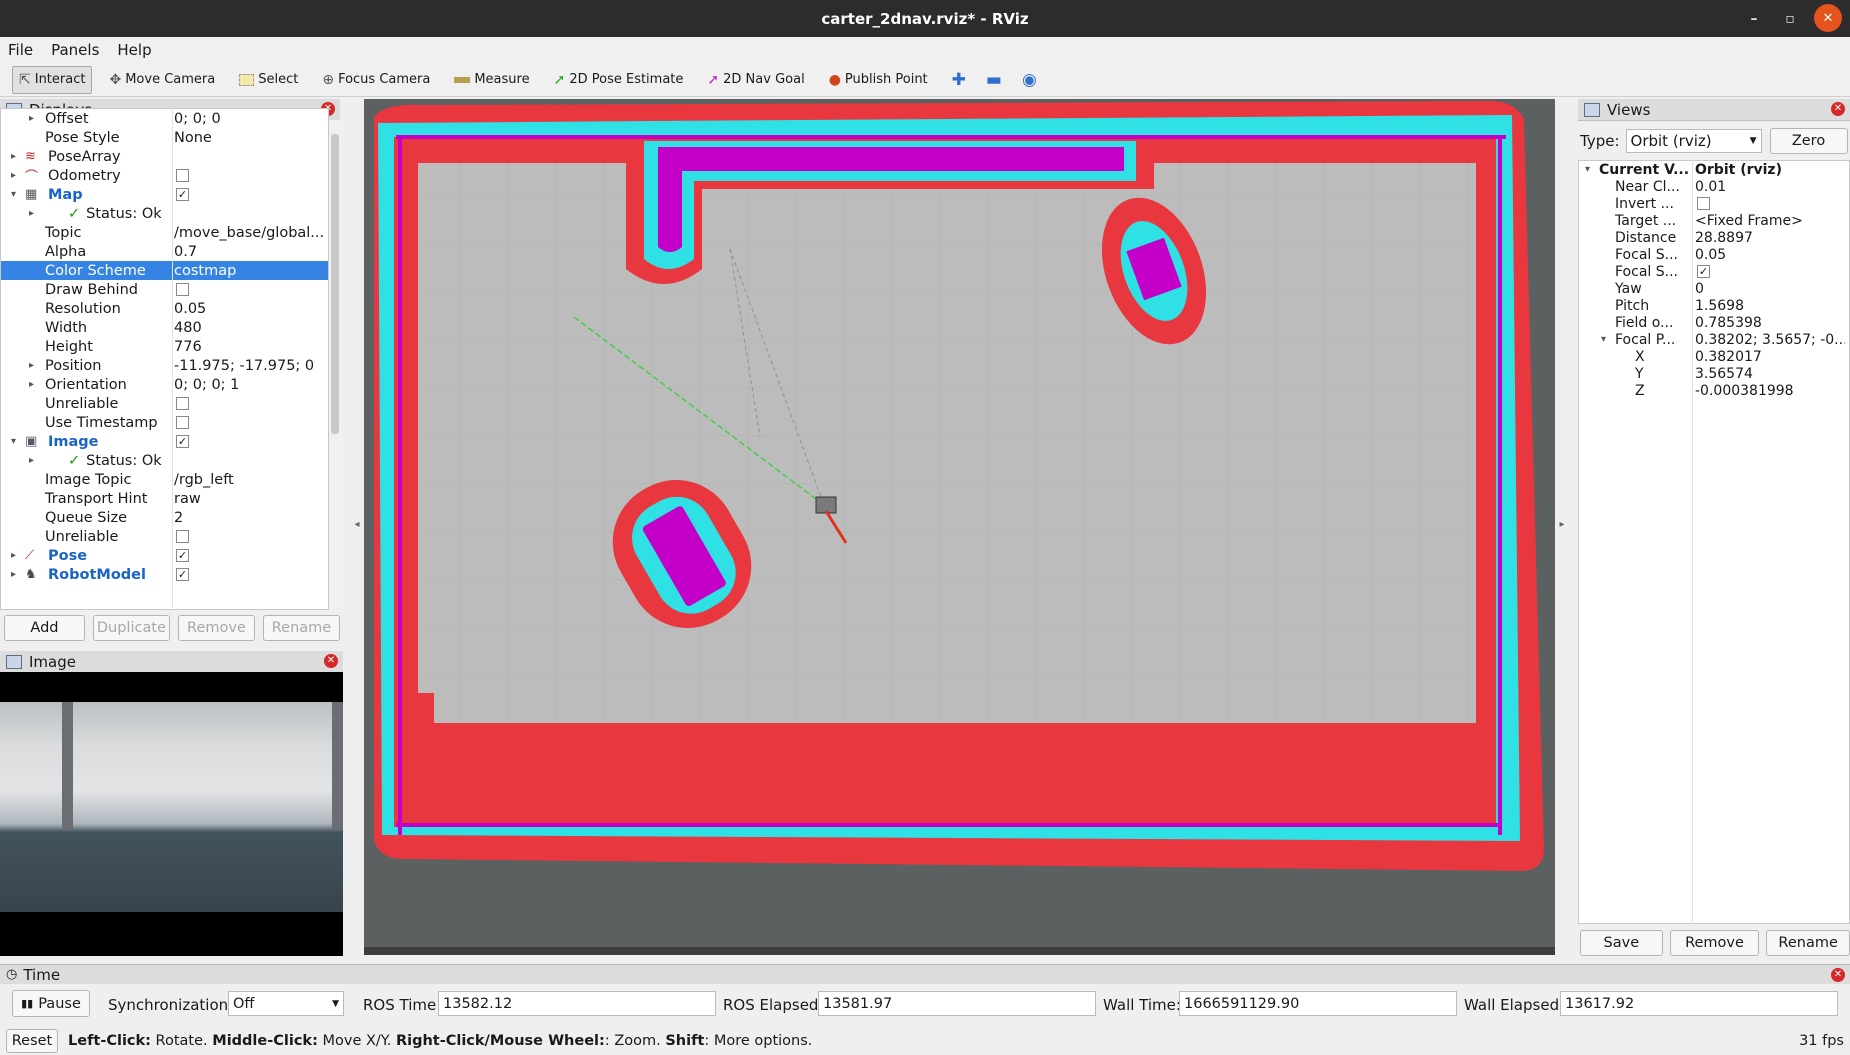  What do you see at coordinates (1808, 943) in the screenshot?
I see `rename-view-button: Rename` at bounding box center [1808, 943].